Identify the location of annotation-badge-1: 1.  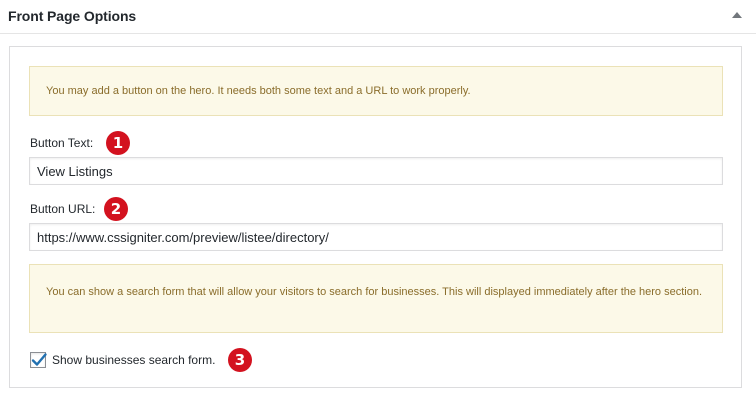
(118, 143).